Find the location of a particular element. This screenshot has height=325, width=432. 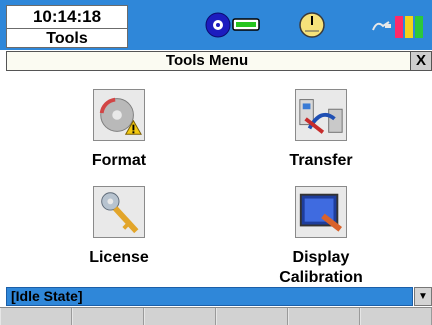

menu-item-license: License is located at coordinates (119, 227).